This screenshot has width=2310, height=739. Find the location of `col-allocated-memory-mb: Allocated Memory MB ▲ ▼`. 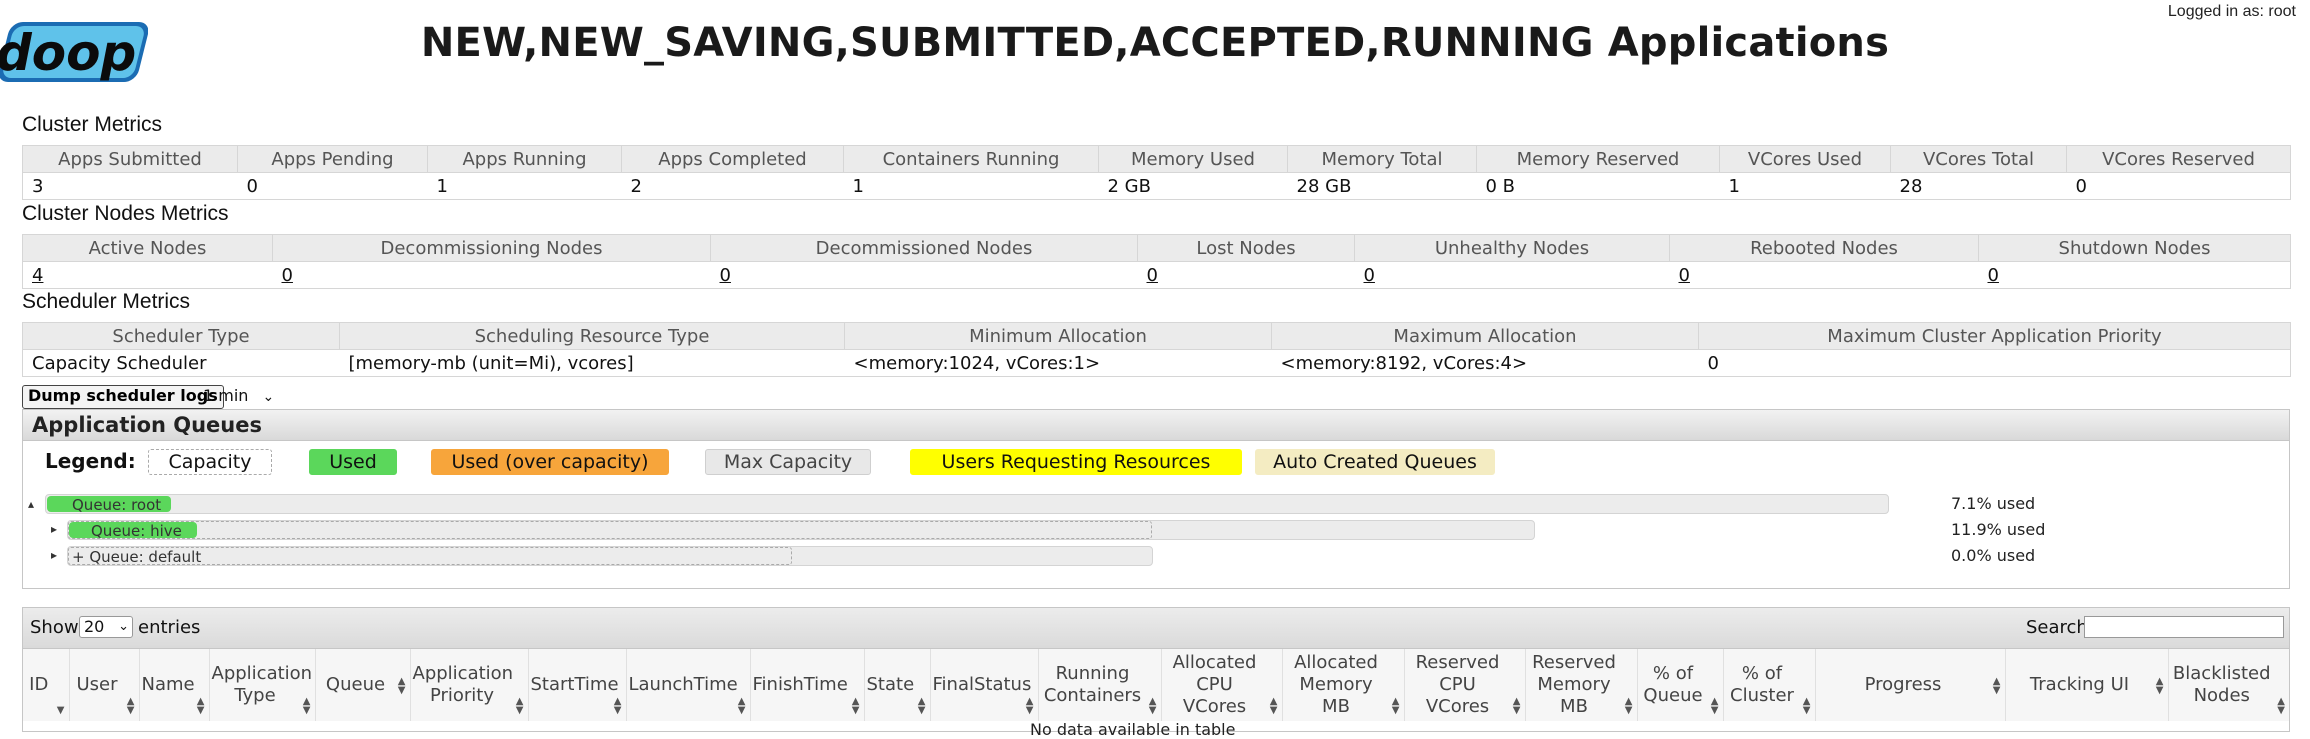

col-allocated-memory-mb: Allocated Memory MB ▲ ▼ is located at coordinates (1342, 685).